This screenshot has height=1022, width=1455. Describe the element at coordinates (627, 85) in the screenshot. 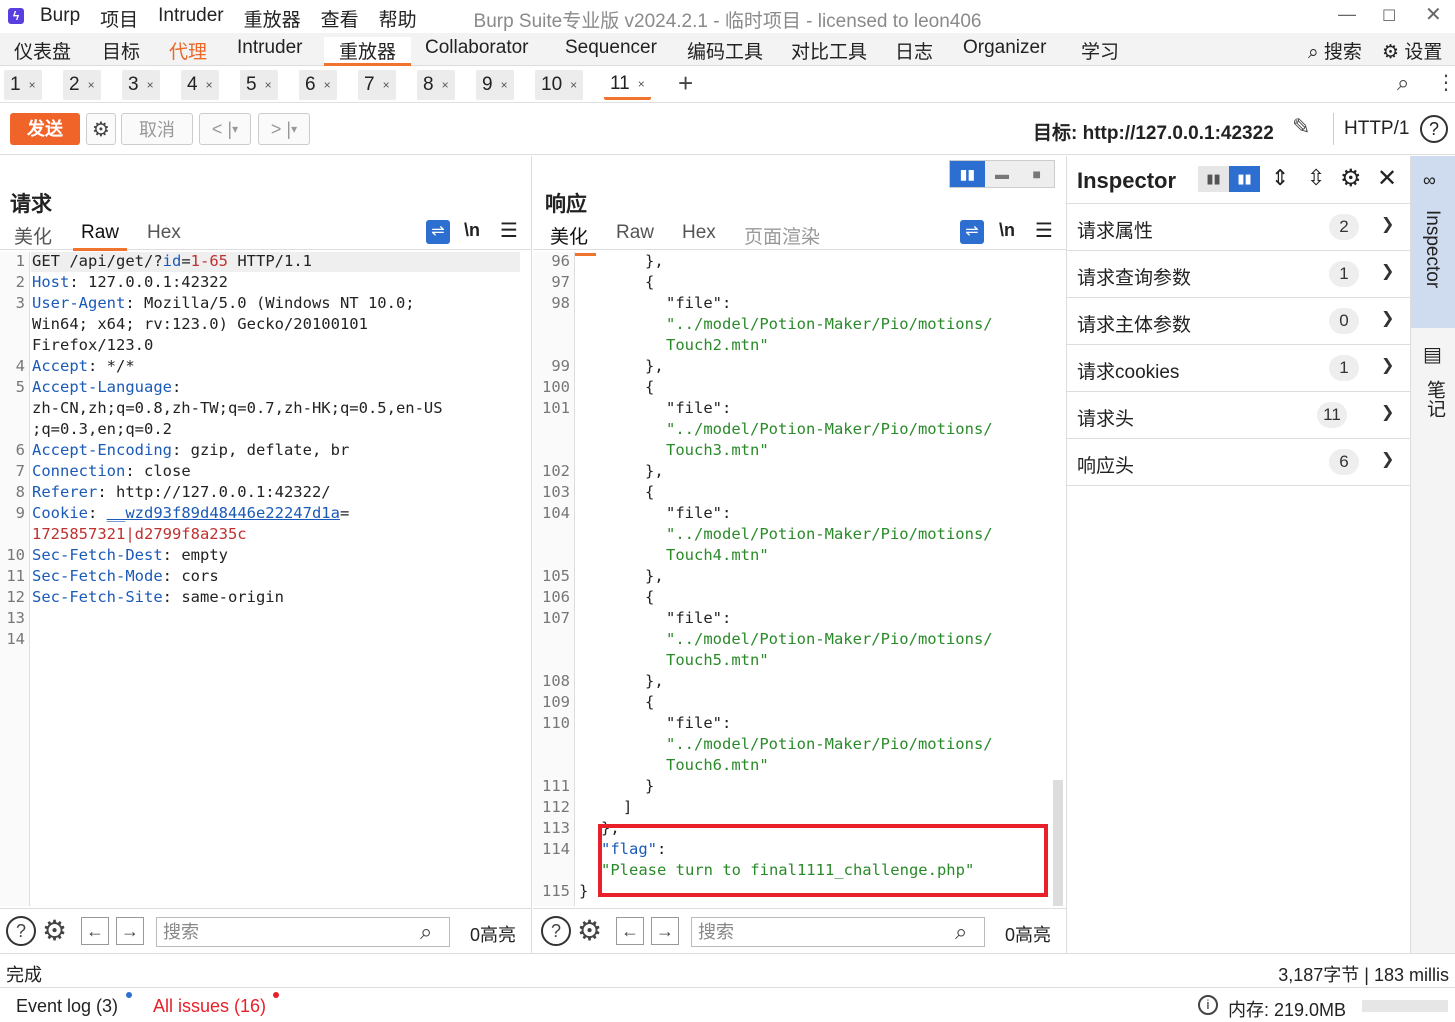

I see `repeater-tab-11: 11 ×` at that location.